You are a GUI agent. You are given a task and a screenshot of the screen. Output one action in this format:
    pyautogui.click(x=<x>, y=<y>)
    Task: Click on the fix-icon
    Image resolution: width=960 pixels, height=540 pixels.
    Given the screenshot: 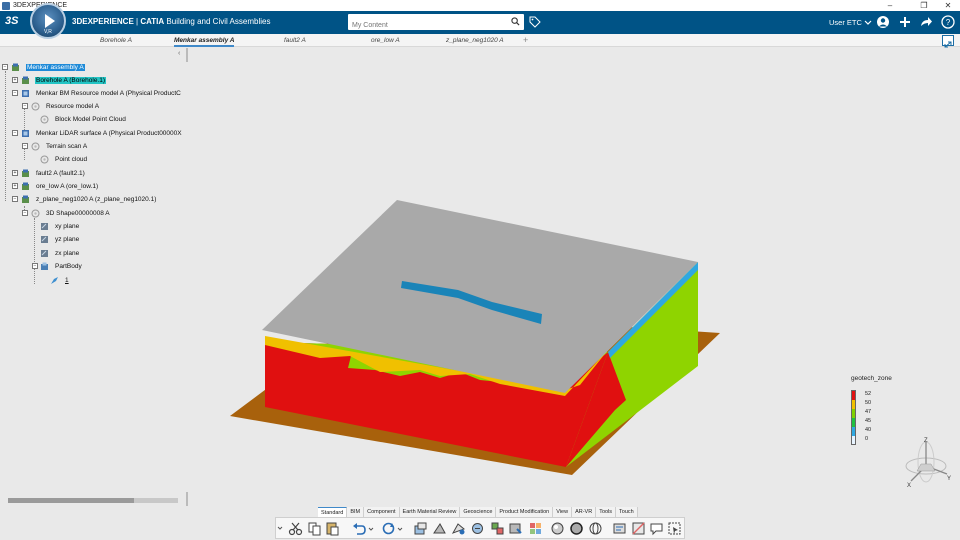 What is the action you would take?
    pyautogui.click(x=515, y=528)
    